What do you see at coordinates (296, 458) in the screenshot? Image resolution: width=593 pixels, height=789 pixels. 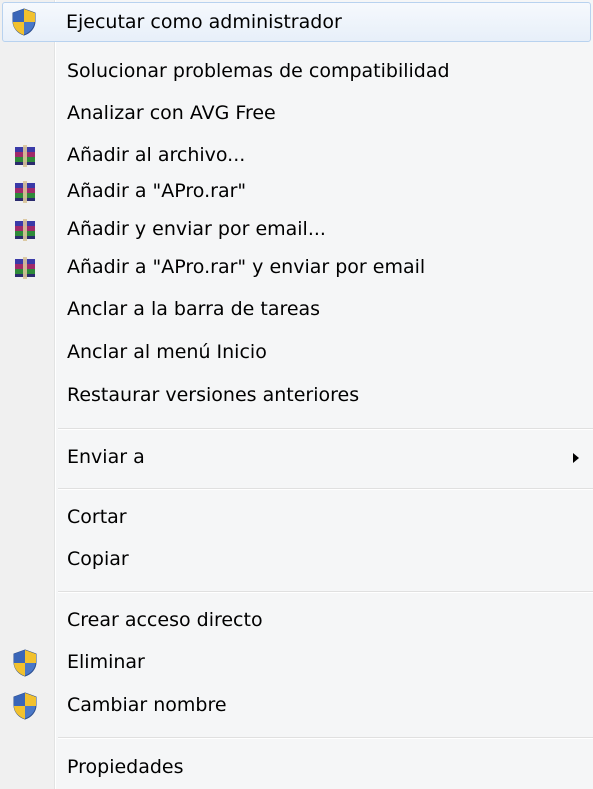 I see `menu-item-send-to: Enviar a` at bounding box center [296, 458].